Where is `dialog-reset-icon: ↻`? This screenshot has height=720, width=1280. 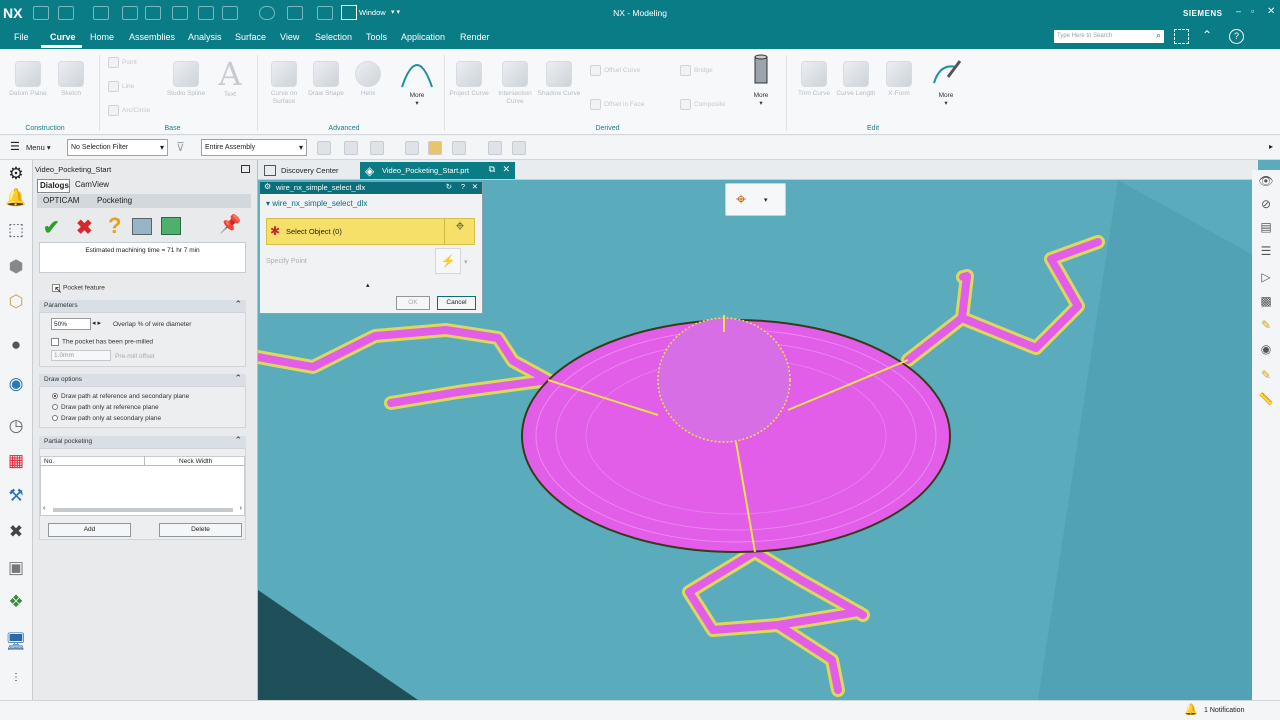 dialog-reset-icon: ↻ is located at coordinates (449, 186).